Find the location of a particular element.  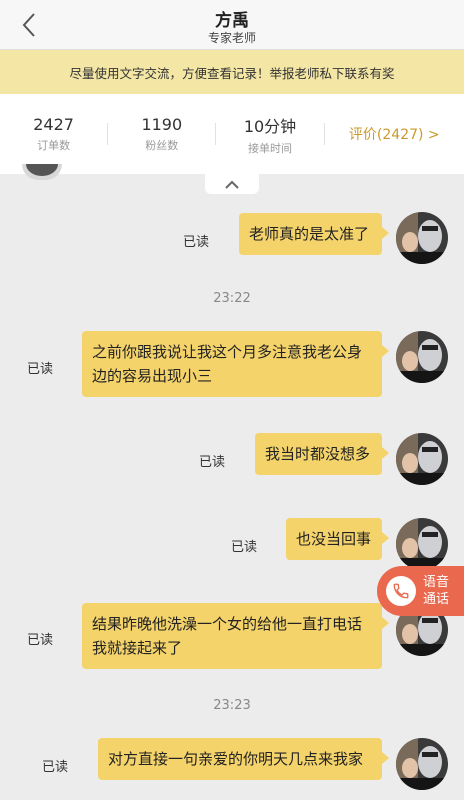

chat-header: 方禹 专家老师 is located at coordinates (232, 25).